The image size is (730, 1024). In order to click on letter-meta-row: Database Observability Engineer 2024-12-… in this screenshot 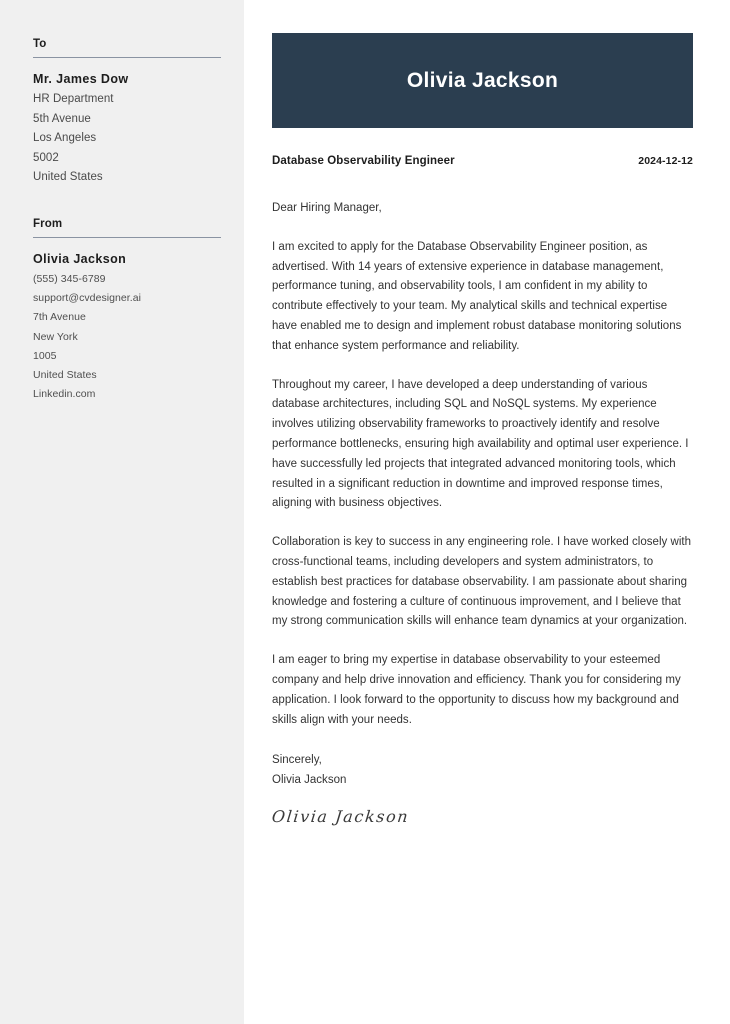, I will do `click(482, 161)`.